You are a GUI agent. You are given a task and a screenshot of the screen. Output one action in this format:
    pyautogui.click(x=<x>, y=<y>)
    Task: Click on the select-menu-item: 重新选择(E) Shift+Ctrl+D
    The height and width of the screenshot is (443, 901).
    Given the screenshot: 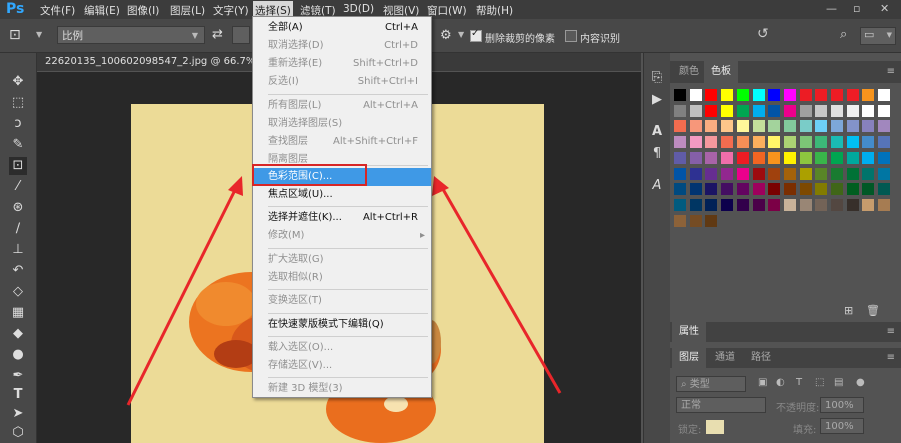 What is the action you would take?
    pyautogui.click(x=342, y=64)
    